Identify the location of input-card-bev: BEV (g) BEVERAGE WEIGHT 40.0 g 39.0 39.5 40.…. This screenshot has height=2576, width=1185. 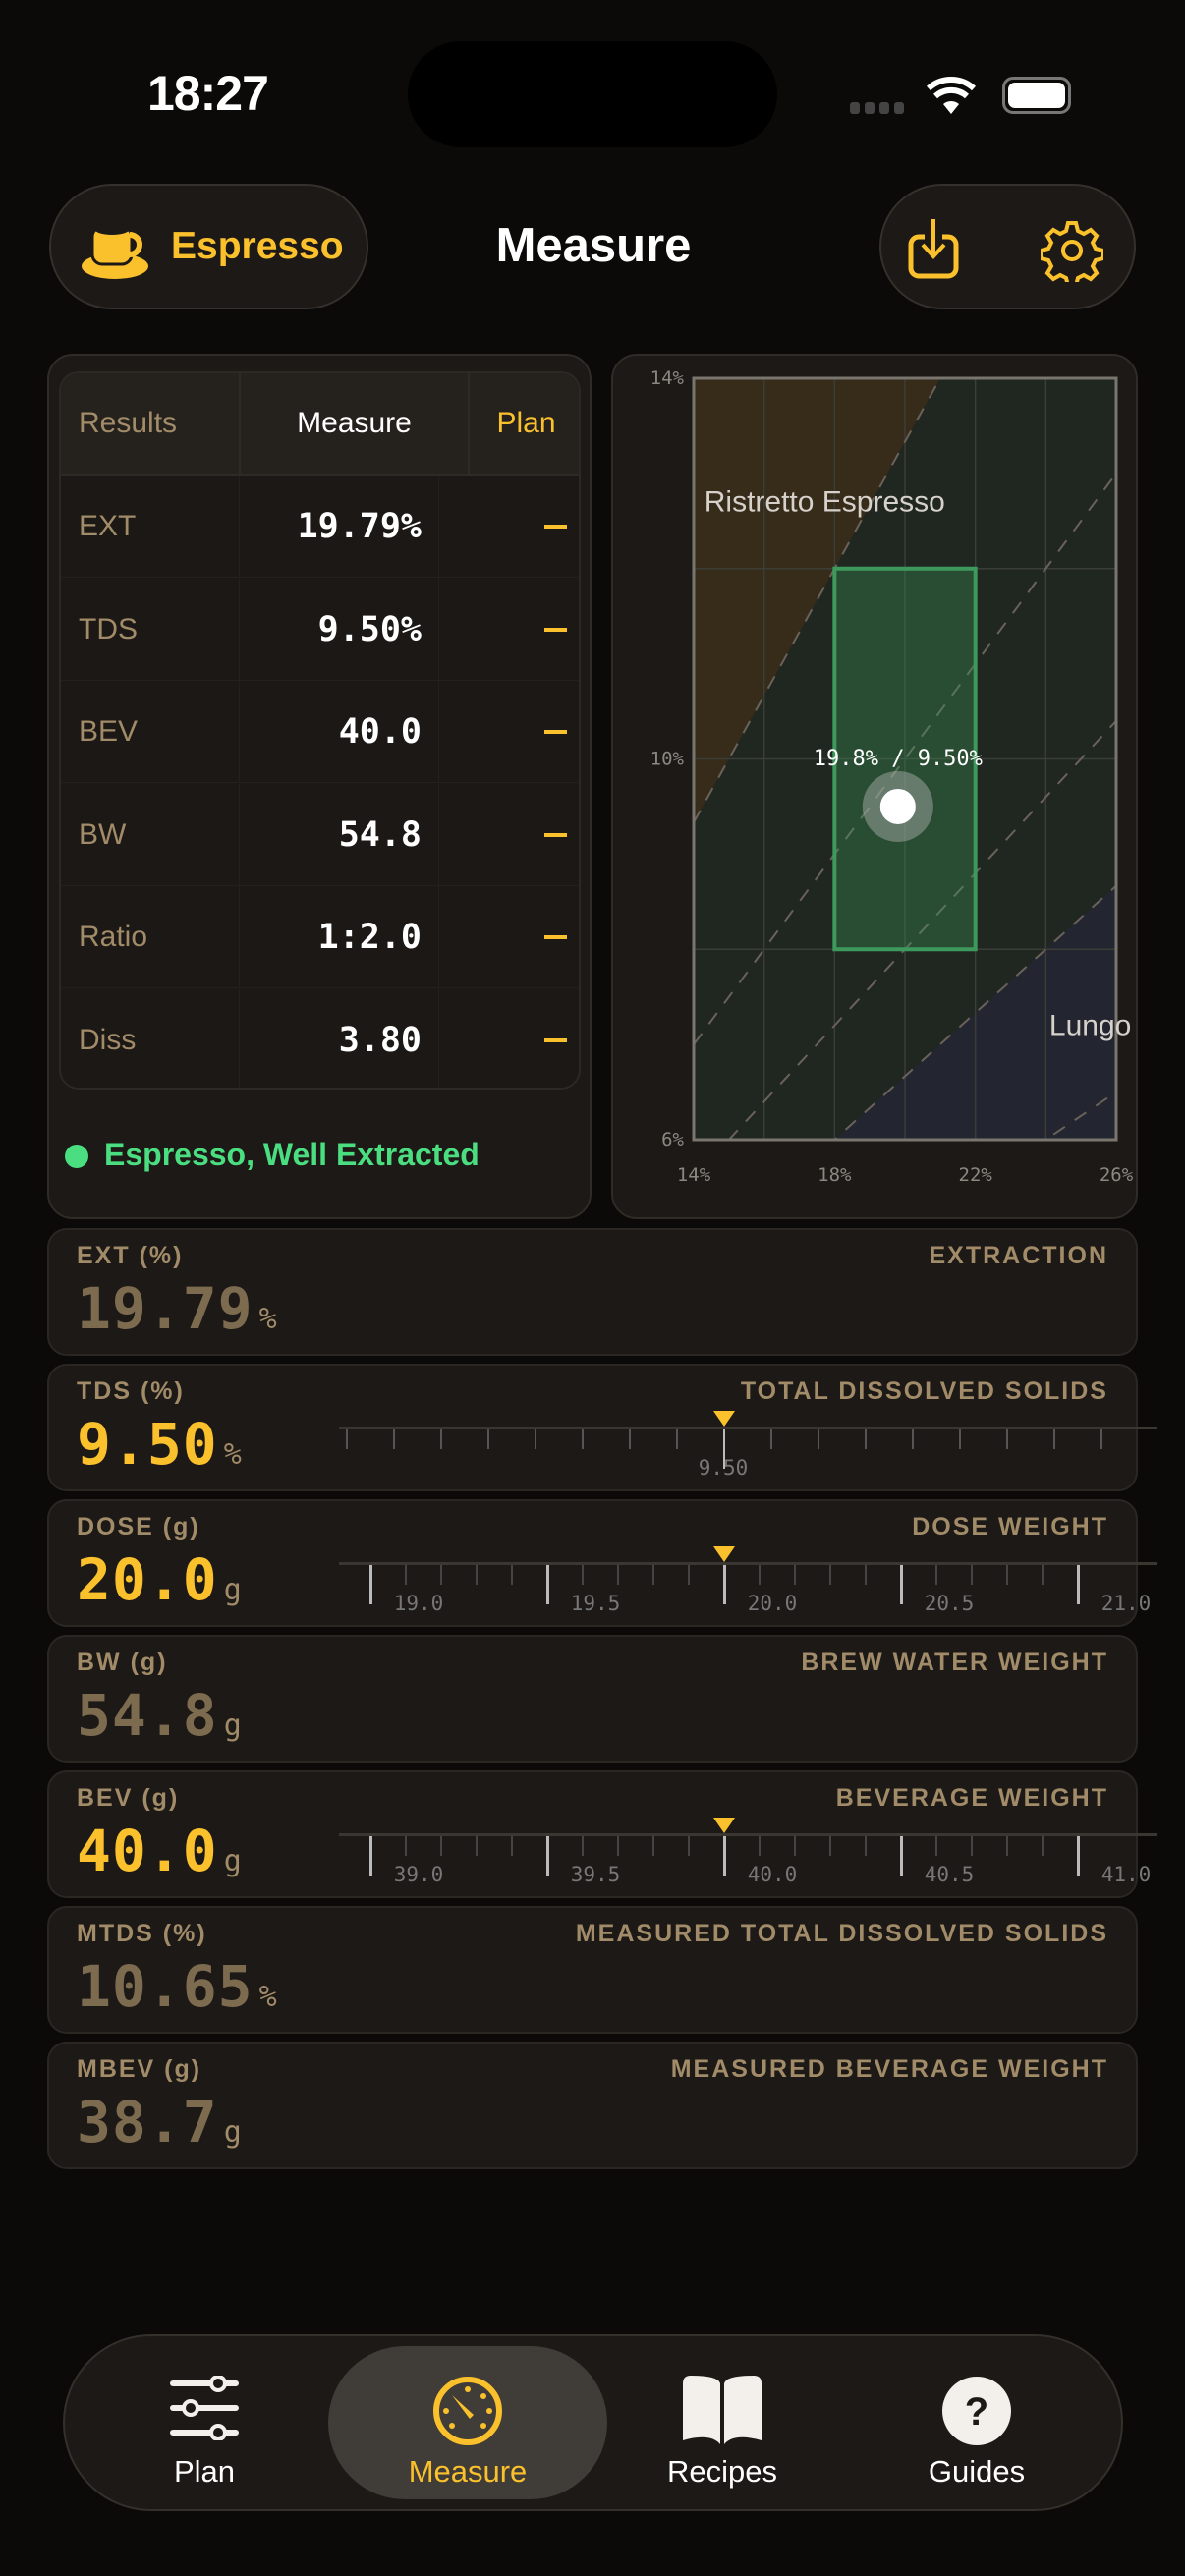
(602, 1834).